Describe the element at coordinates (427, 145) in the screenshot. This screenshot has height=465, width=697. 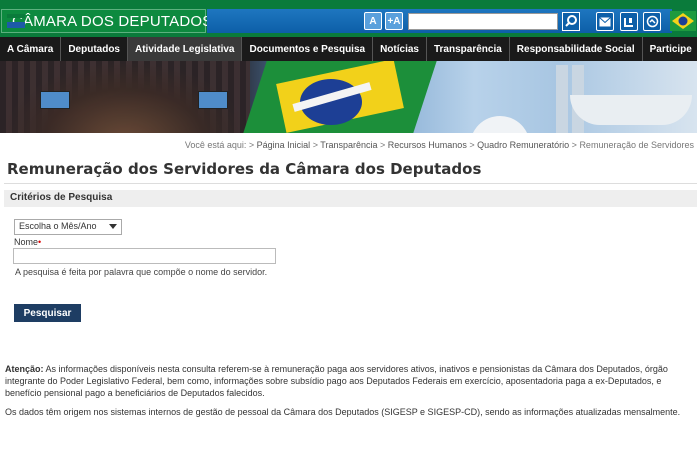
I see `breadcrumb-item-recursos-humanos: Recursos Humanos` at that location.